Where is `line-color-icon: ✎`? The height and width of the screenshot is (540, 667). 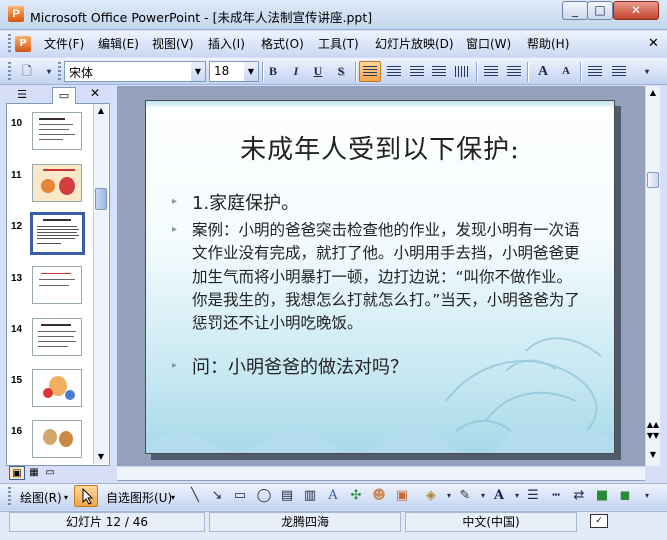
line-color-icon: ✎ is located at coordinates (465, 496).